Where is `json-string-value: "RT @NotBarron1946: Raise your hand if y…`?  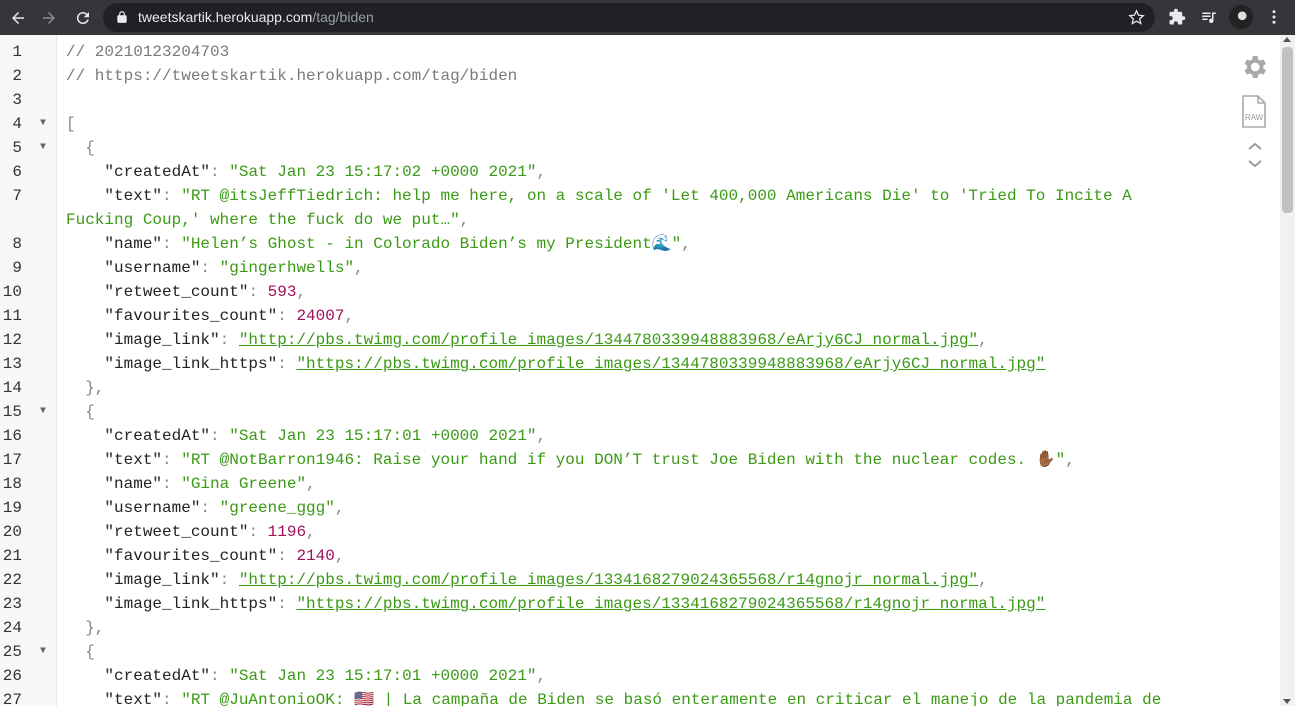
json-string-value: "RT @NotBarron1946: Raise your hand if y… is located at coordinates (623, 460).